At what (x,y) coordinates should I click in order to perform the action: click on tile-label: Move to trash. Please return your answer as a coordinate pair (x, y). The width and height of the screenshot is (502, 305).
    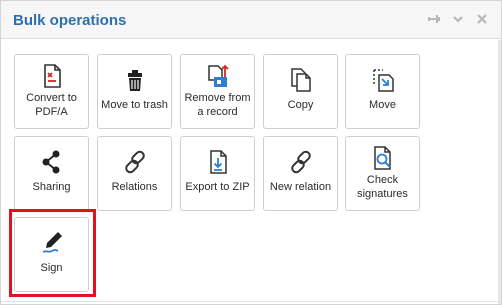
    Looking at the image, I should click on (134, 105).